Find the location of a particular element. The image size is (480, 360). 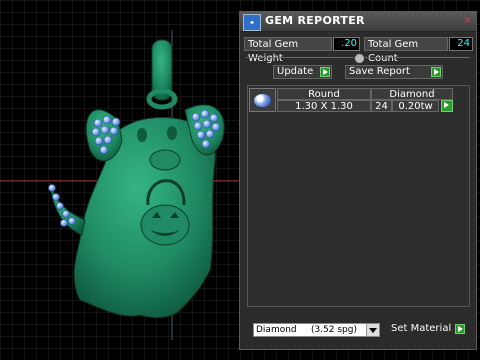

gem-weight-cell: 0.20tw is located at coordinates (415, 106).